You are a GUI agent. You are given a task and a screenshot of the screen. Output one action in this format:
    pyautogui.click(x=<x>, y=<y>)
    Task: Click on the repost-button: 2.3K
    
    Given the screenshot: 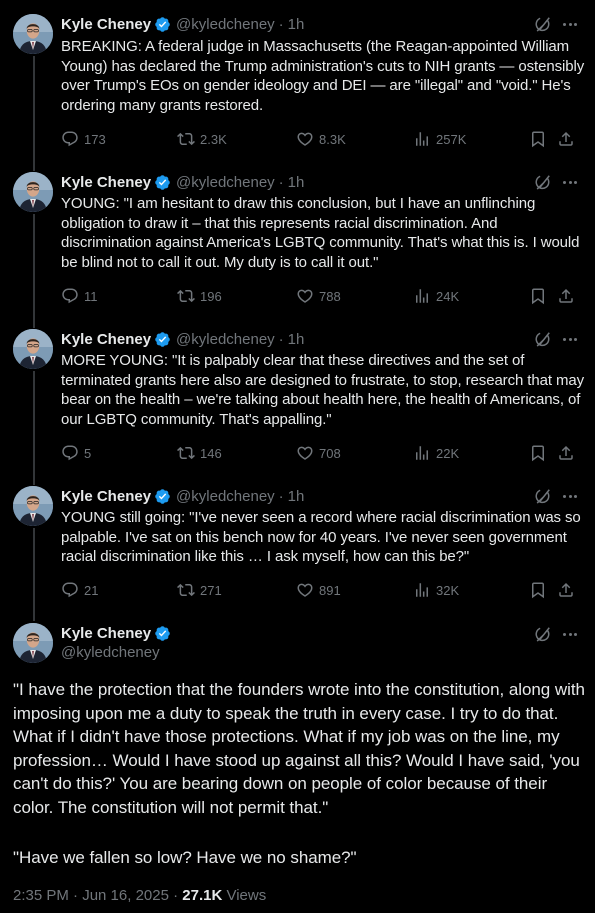 What is the action you would take?
    pyautogui.click(x=202, y=139)
    